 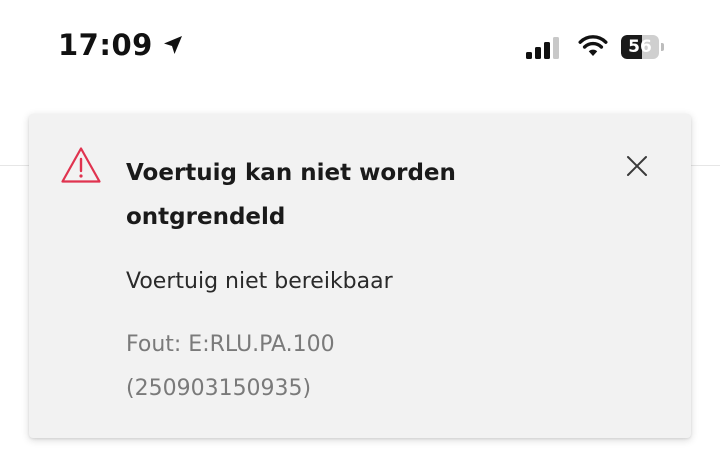 What do you see at coordinates (544, 48) in the screenshot?
I see `cellular-signal-icon` at bounding box center [544, 48].